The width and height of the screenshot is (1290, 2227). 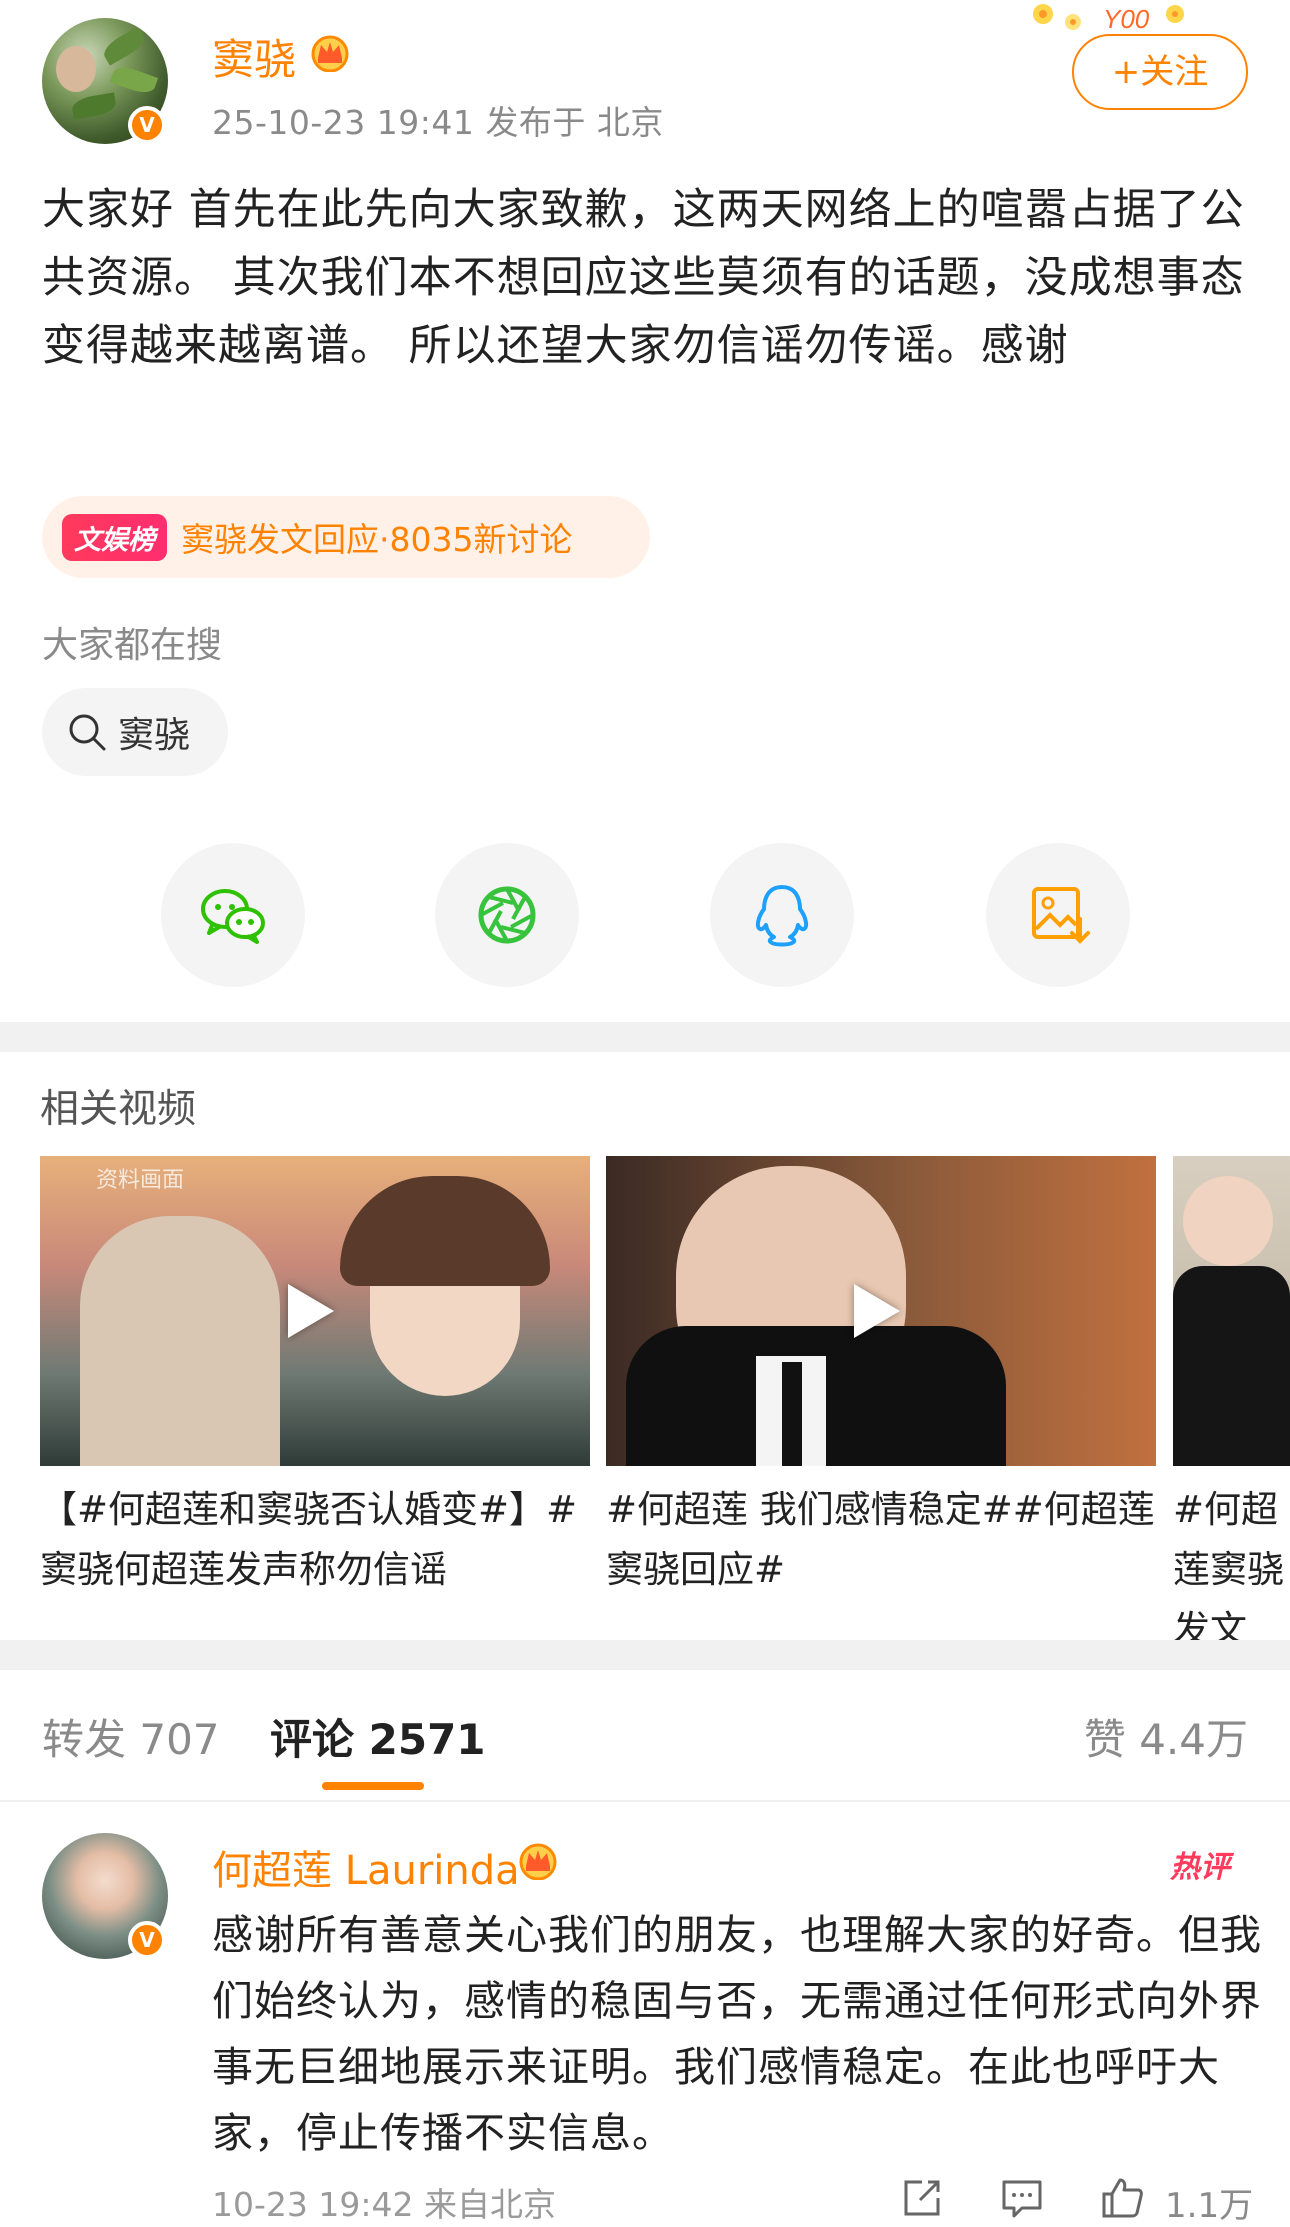 I want to click on trend-text: 窦骁发文回应·8035新讨论, so click(x=377, y=539).